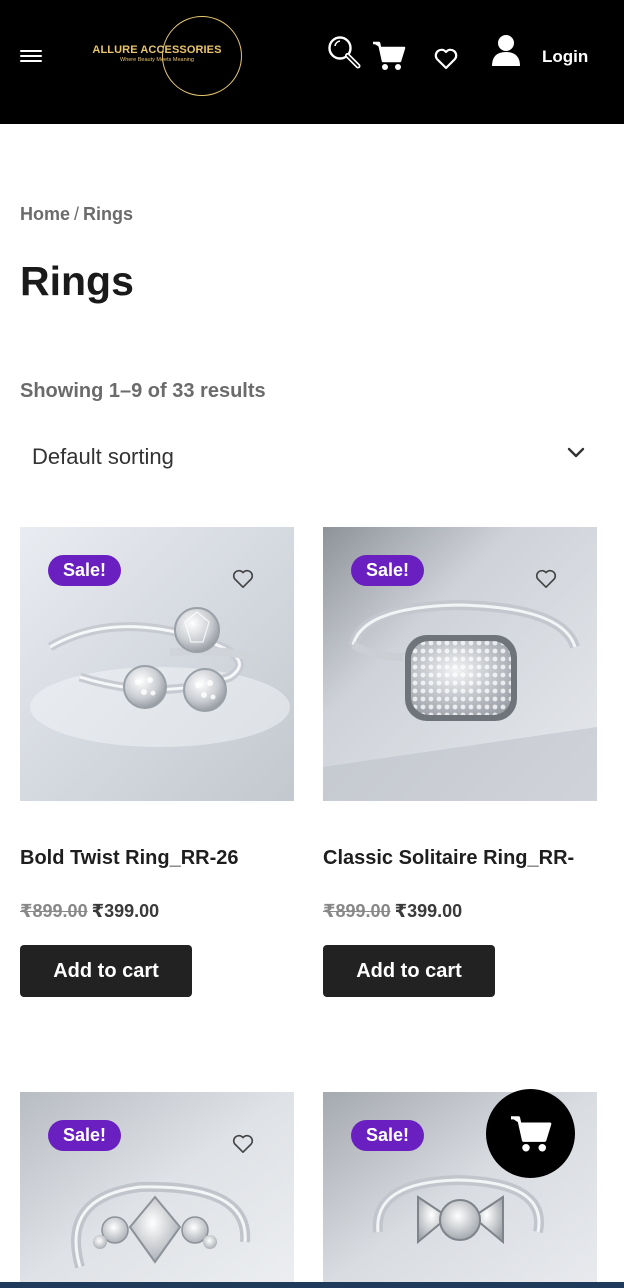 This screenshot has width=624, height=1288. What do you see at coordinates (45, 214) in the screenshot?
I see `breadcrumb-home: Home` at bounding box center [45, 214].